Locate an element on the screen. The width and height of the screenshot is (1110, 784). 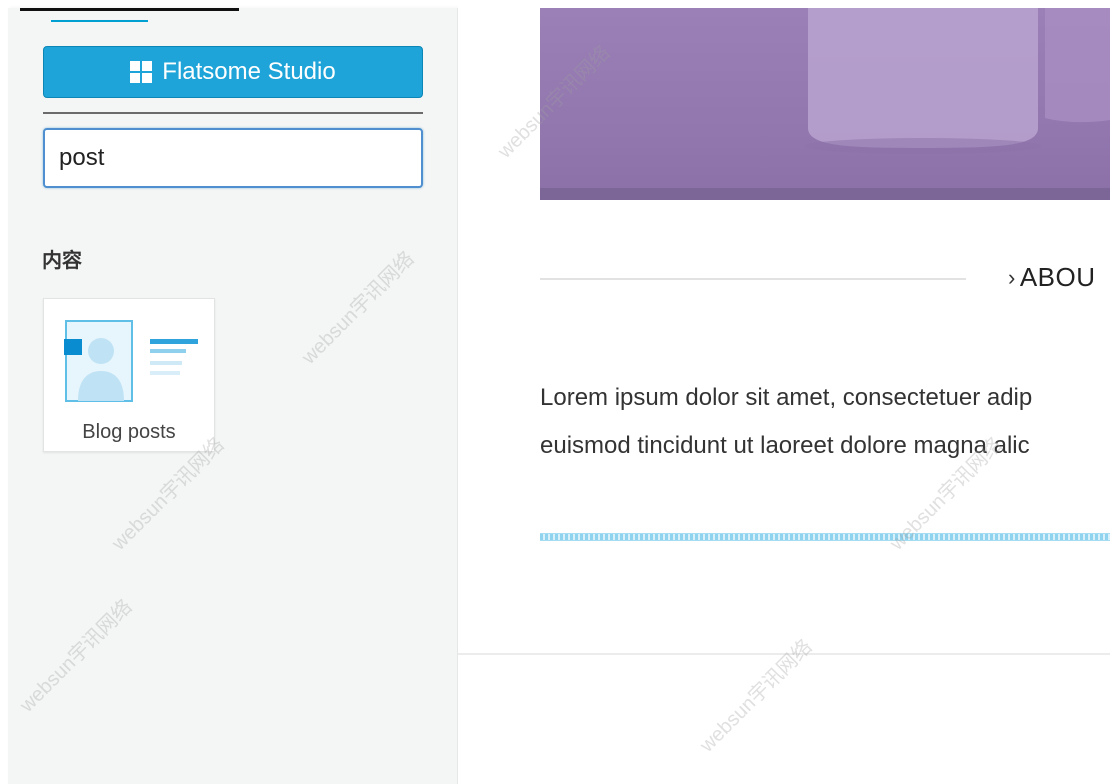
sidebar-divider is located at coordinates (233, 113).